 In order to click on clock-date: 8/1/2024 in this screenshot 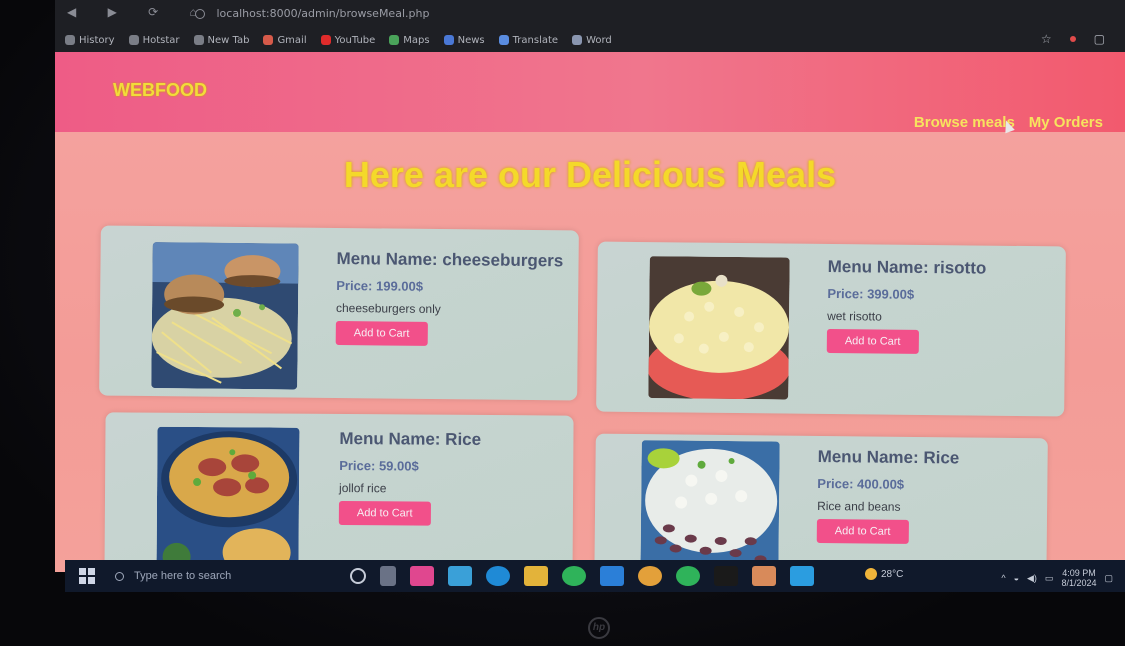, I will do `click(1079, 583)`.